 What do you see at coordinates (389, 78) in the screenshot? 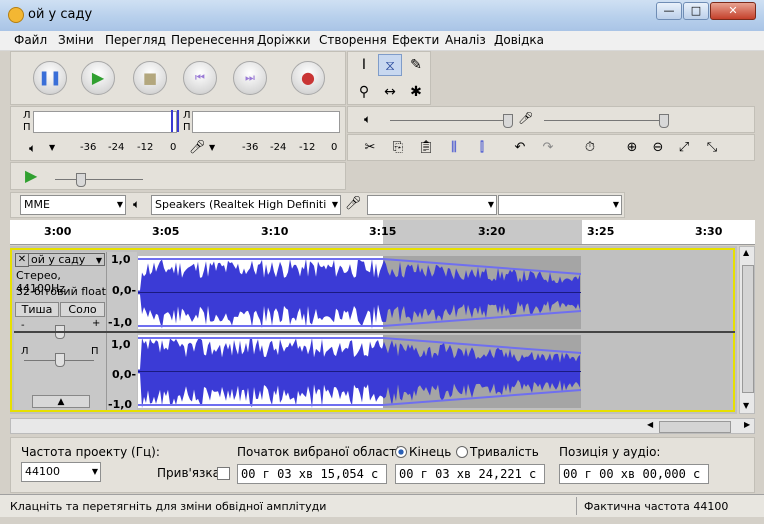
I see `tools-toolbar: I ⧖ ✎ ⚲ ↔ ✱` at bounding box center [389, 78].